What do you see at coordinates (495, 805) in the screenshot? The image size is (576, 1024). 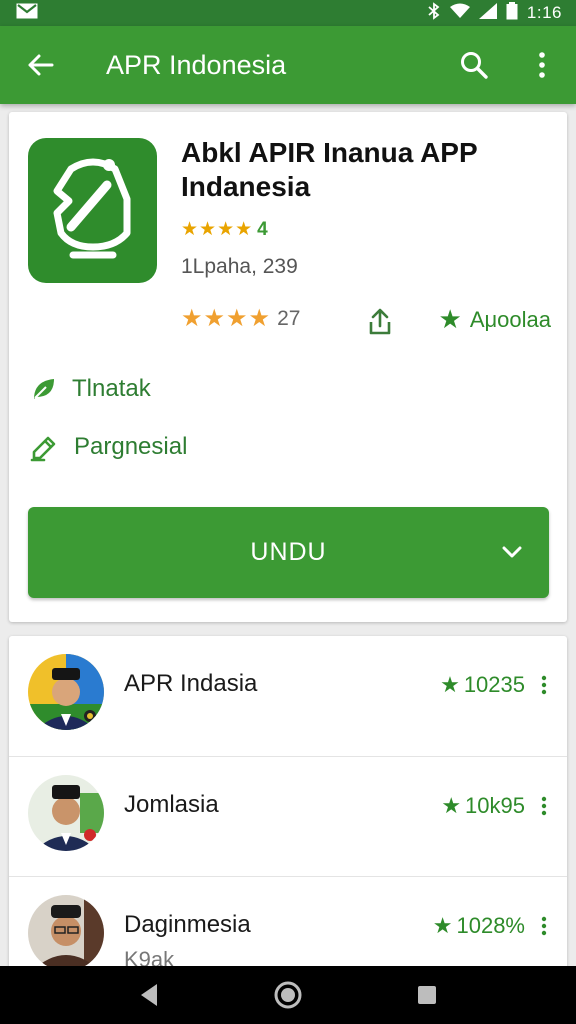 I see `list-item-score-value: 10k95` at bounding box center [495, 805].